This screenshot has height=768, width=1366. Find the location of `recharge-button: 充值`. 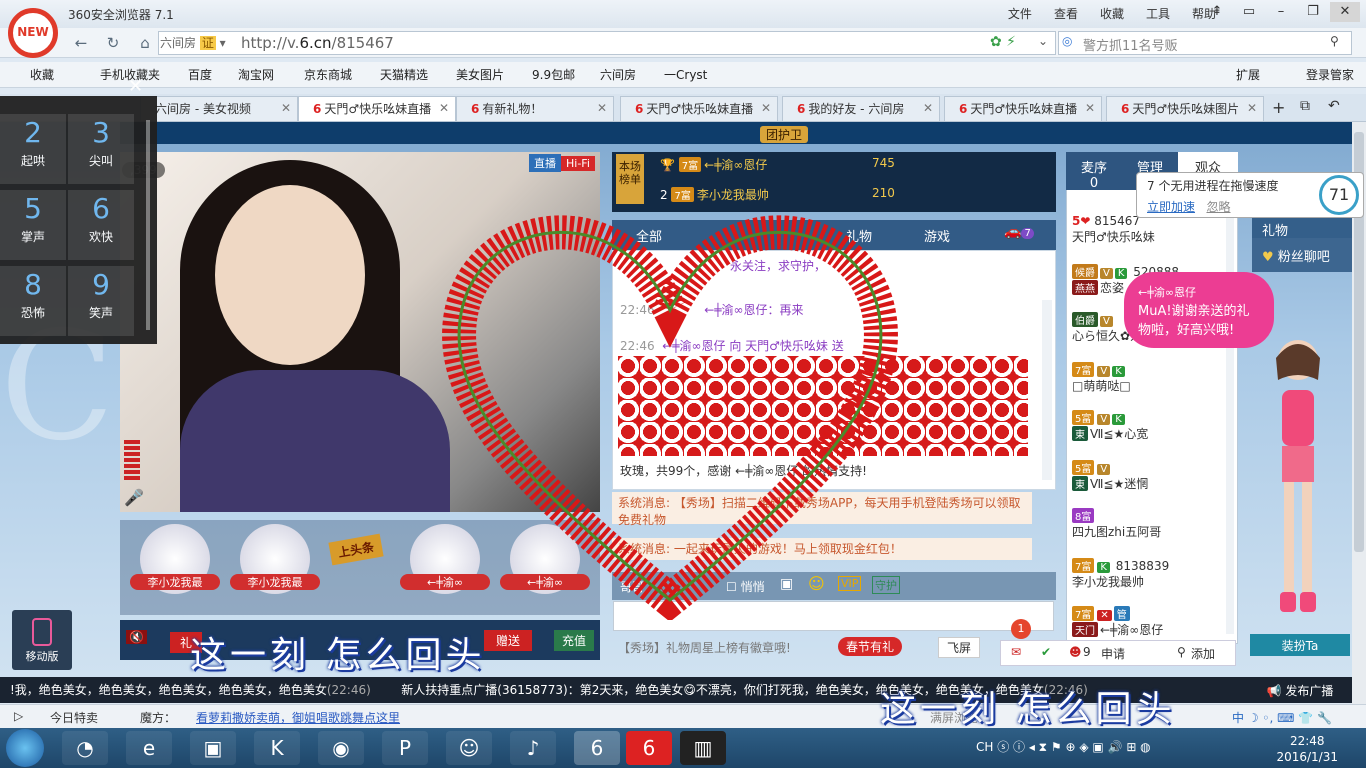

recharge-button: 充值 is located at coordinates (574, 640).